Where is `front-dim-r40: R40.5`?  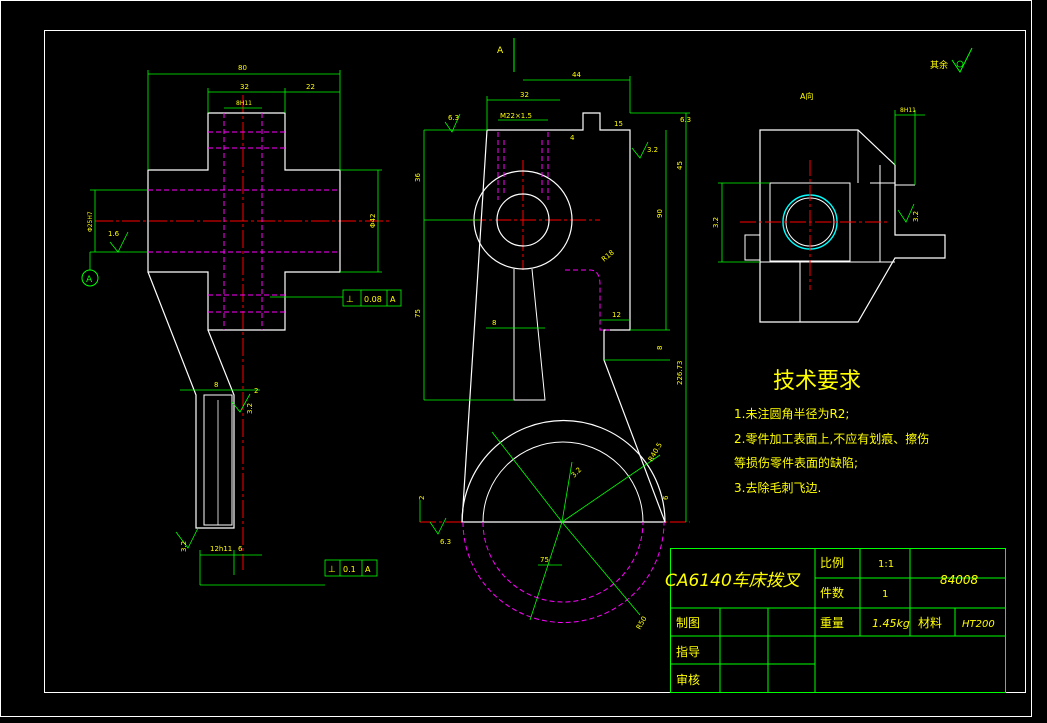 front-dim-r40: R40.5 is located at coordinates (655, 452).